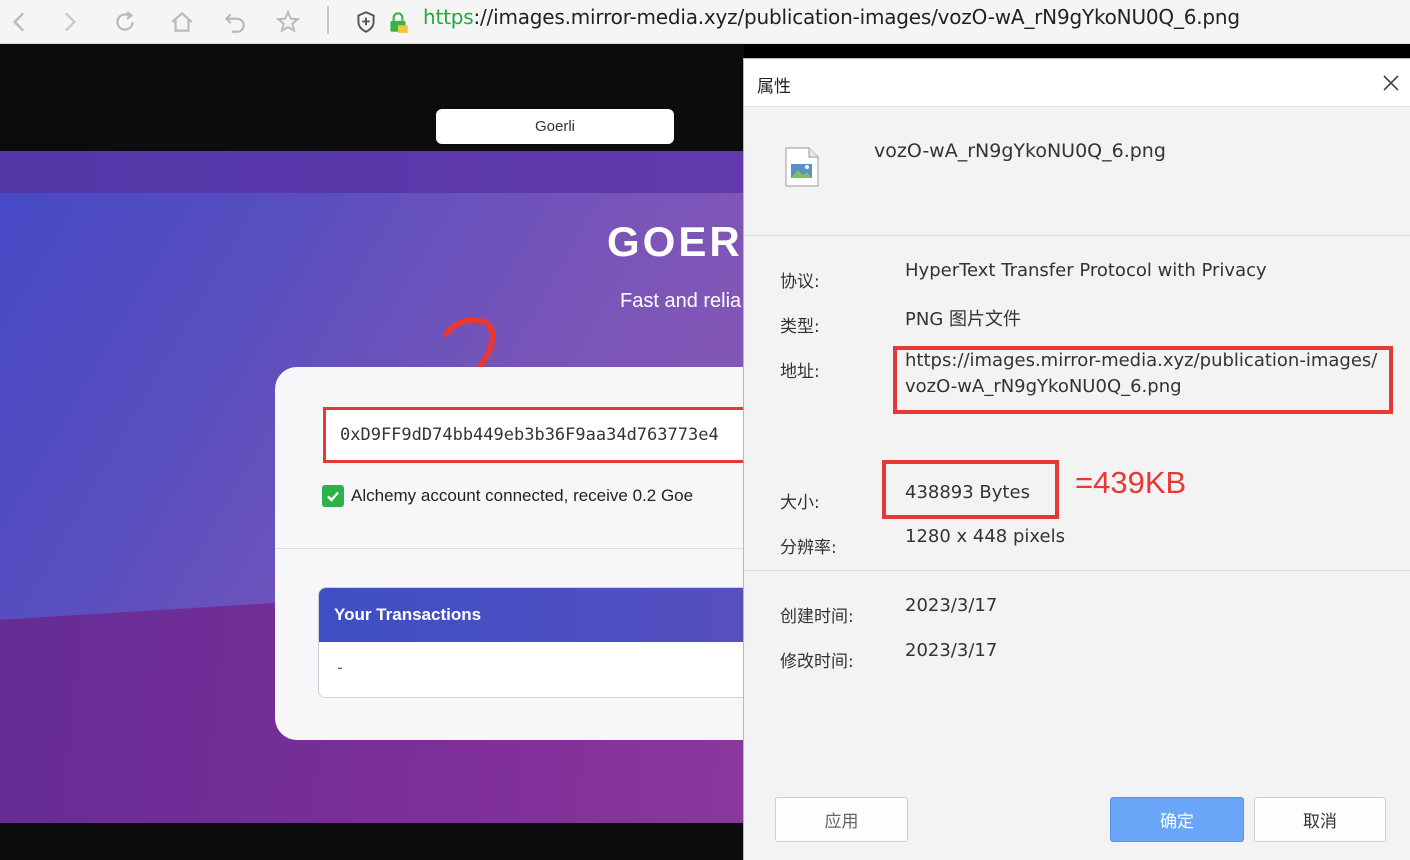  What do you see at coordinates (366, 22) in the screenshot?
I see `shield-icon` at bounding box center [366, 22].